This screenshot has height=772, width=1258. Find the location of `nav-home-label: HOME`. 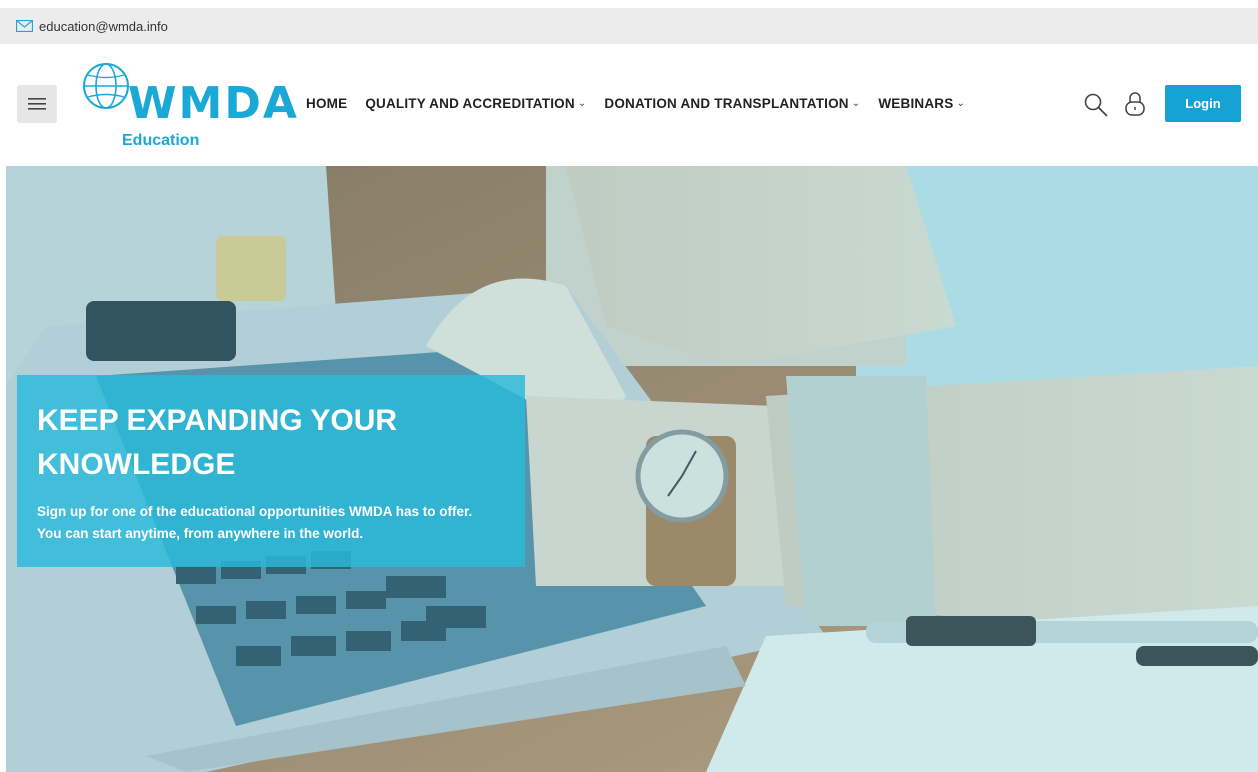

nav-home-label: HOME is located at coordinates (327, 103).